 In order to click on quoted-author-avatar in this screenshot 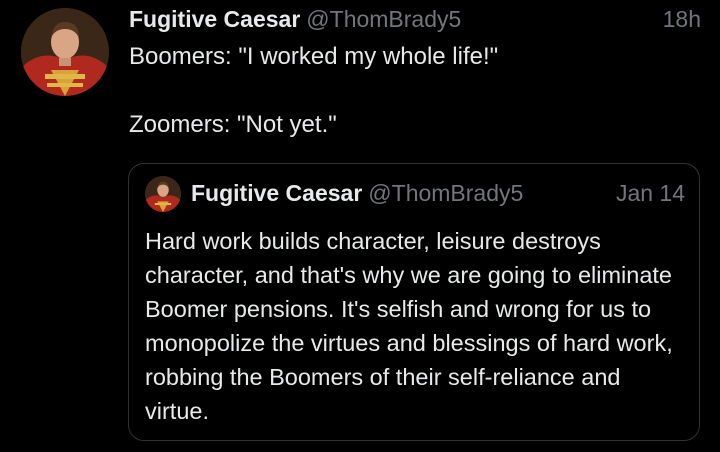, I will do `click(163, 194)`.